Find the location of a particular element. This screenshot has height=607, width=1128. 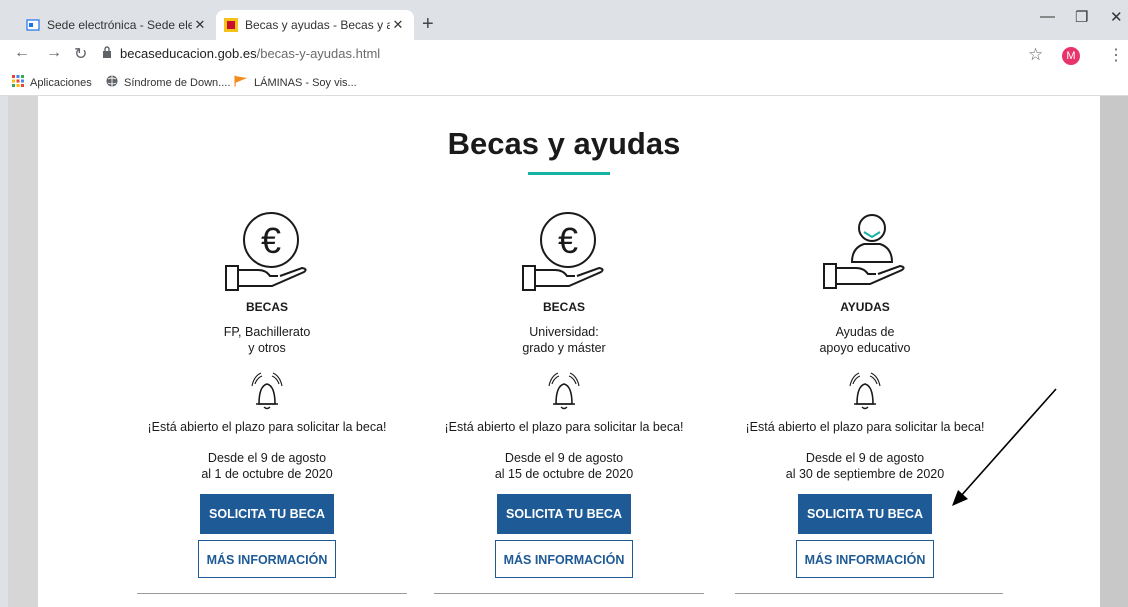

annotation-arrow-icon is located at coordinates (1004, 447).